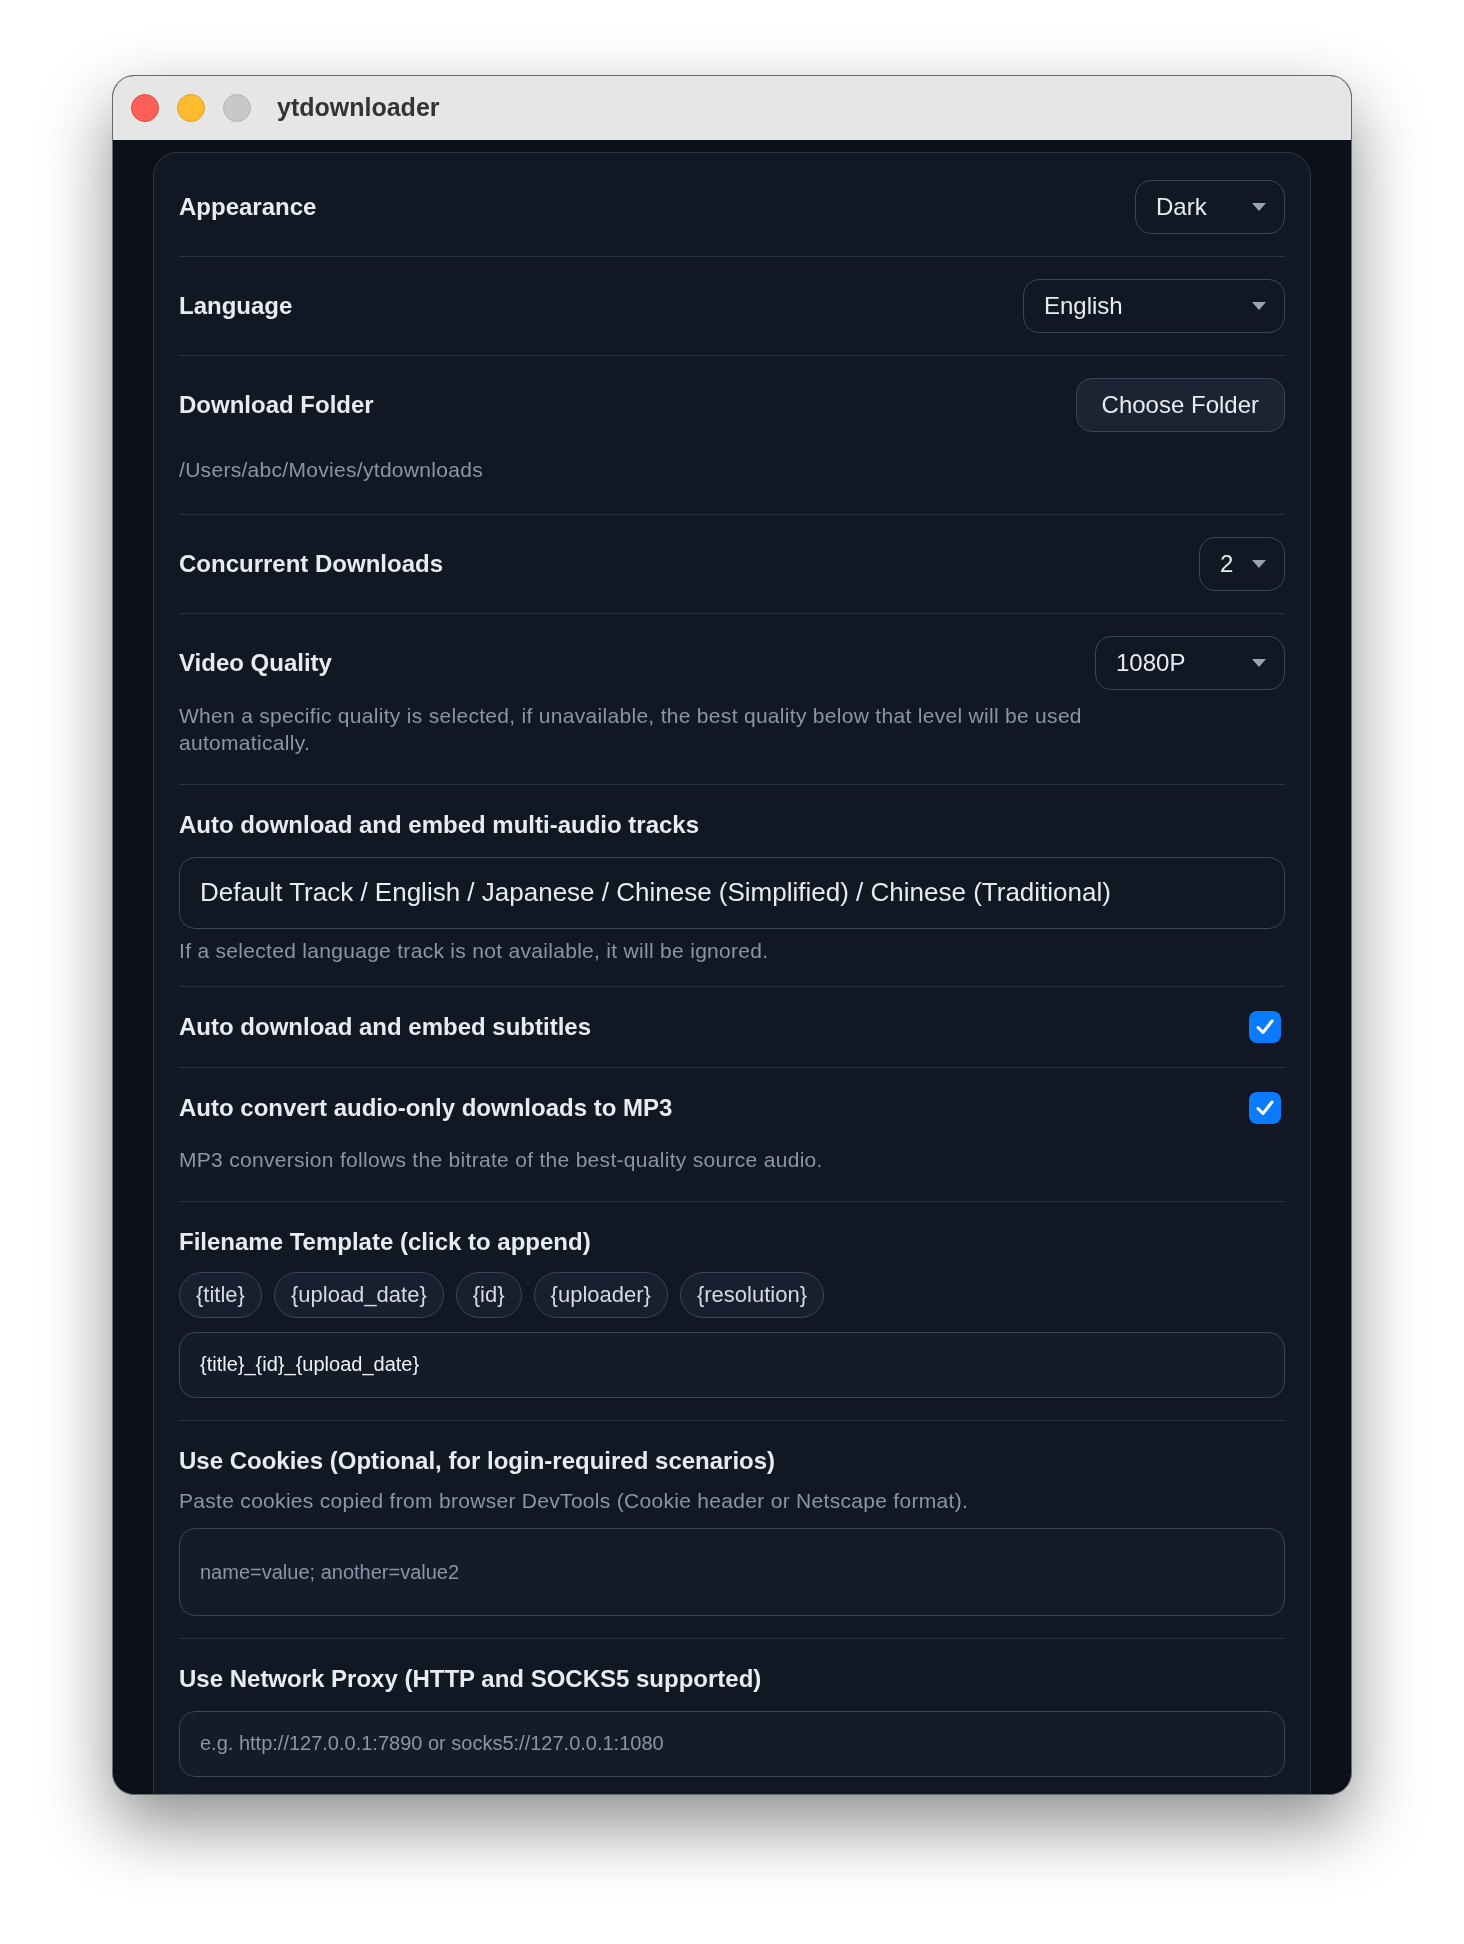 This screenshot has width=1464, height=1944. Describe the element at coordinates (501, 1159) in the screenshot. I see `hint-text: MP3 conversion follows the bitrate of the best-quality source audio.` at that location.